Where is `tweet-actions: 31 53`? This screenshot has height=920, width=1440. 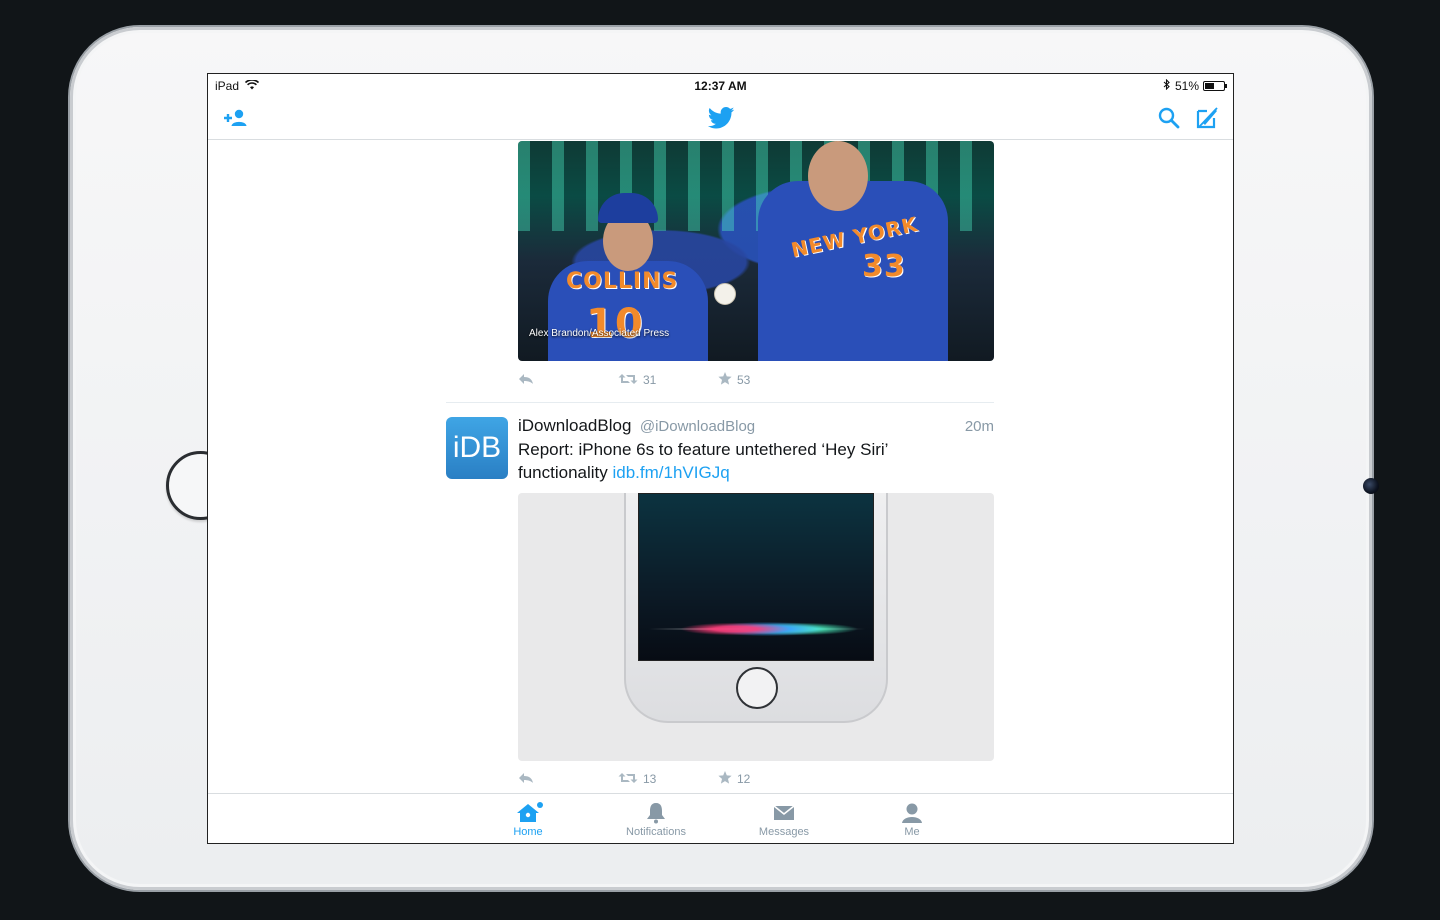
tweet-actions: 31 53 is located at coordinates (634, 380).